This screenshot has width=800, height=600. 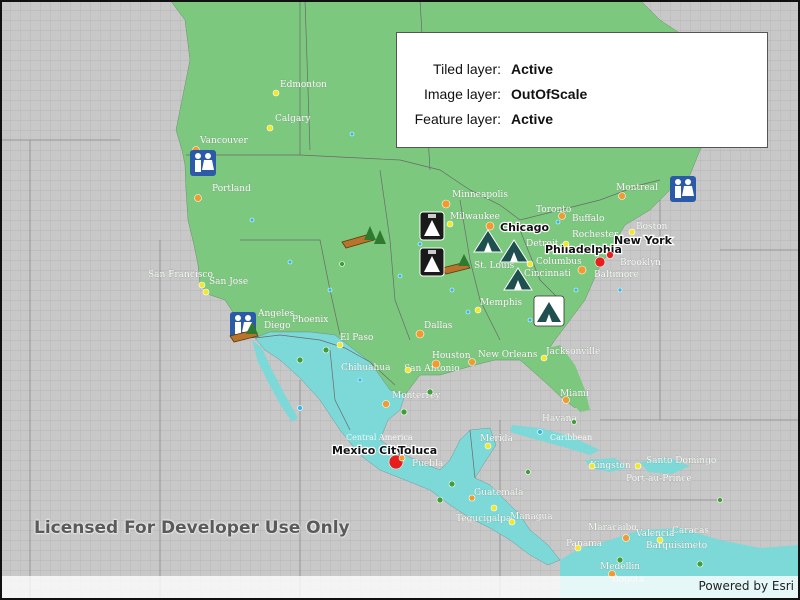 I want to click on region-label-caribbean: Caribbean, so click(x=571, y=437).